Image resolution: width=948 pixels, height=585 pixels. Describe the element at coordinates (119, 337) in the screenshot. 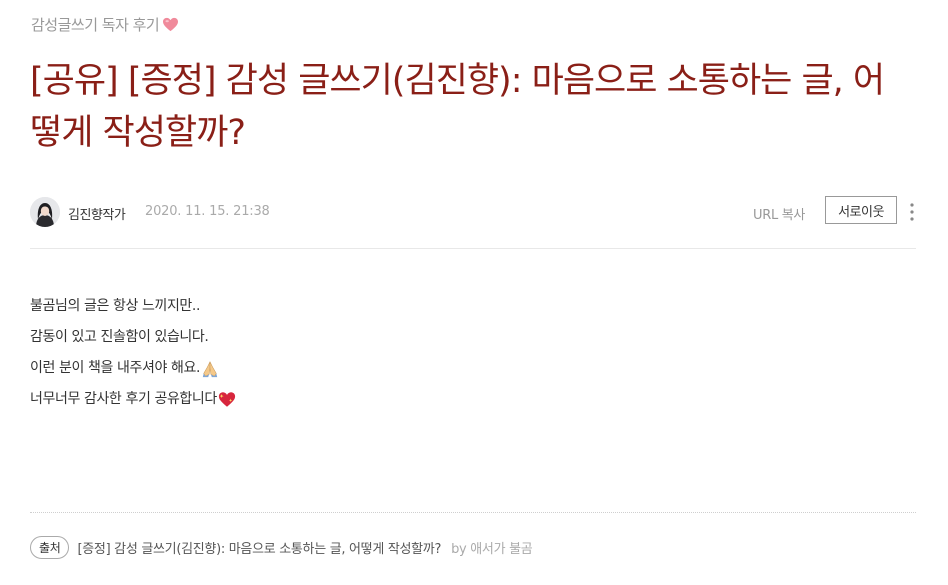

I see `body-line-text: 감동이 있고 진솔함이 있습니다.` at that location.